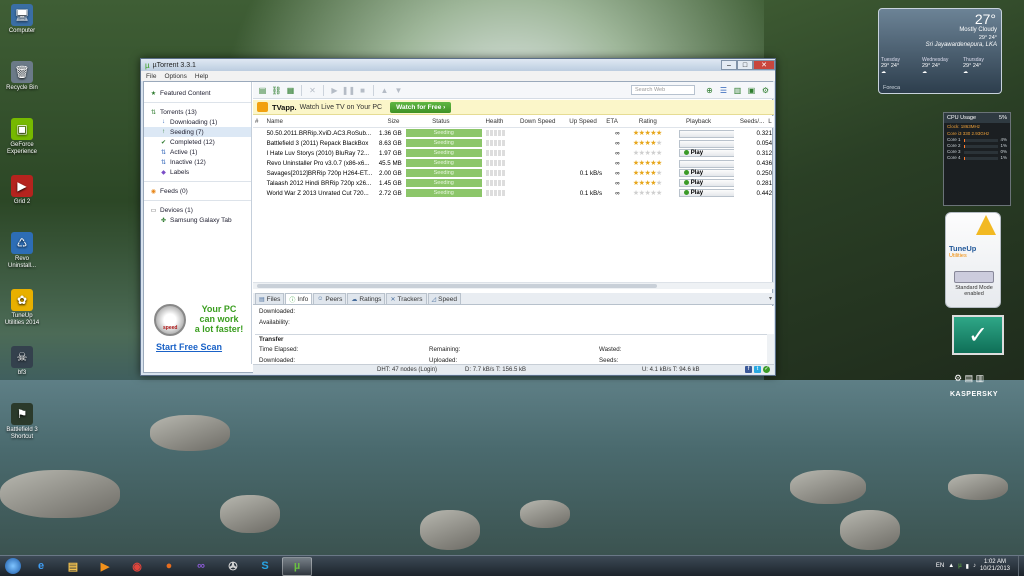 The image size is (1024, 576). Describe the element at coordinates (262, 90) in the screenshot. I see `add-torrent-icon: ▤` at that location.